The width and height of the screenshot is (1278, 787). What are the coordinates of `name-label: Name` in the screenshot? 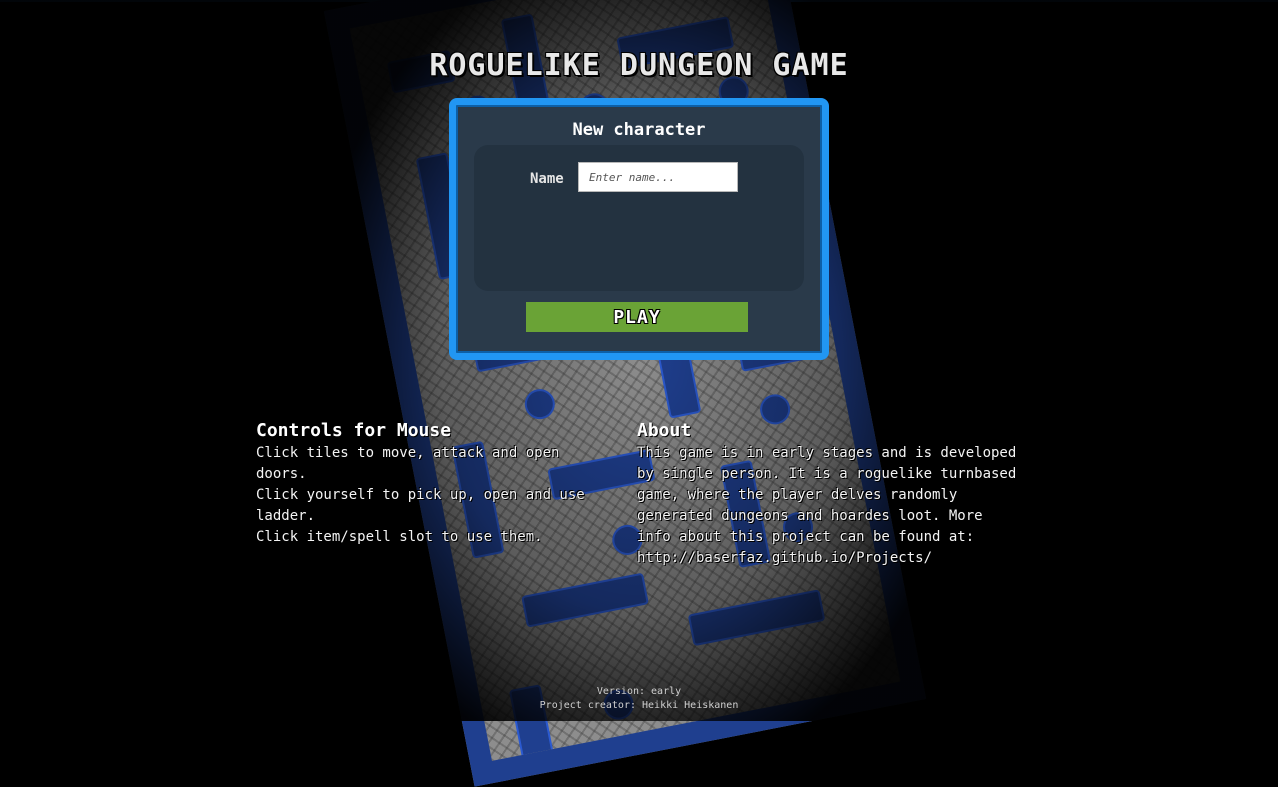 It's located at (547, 179).